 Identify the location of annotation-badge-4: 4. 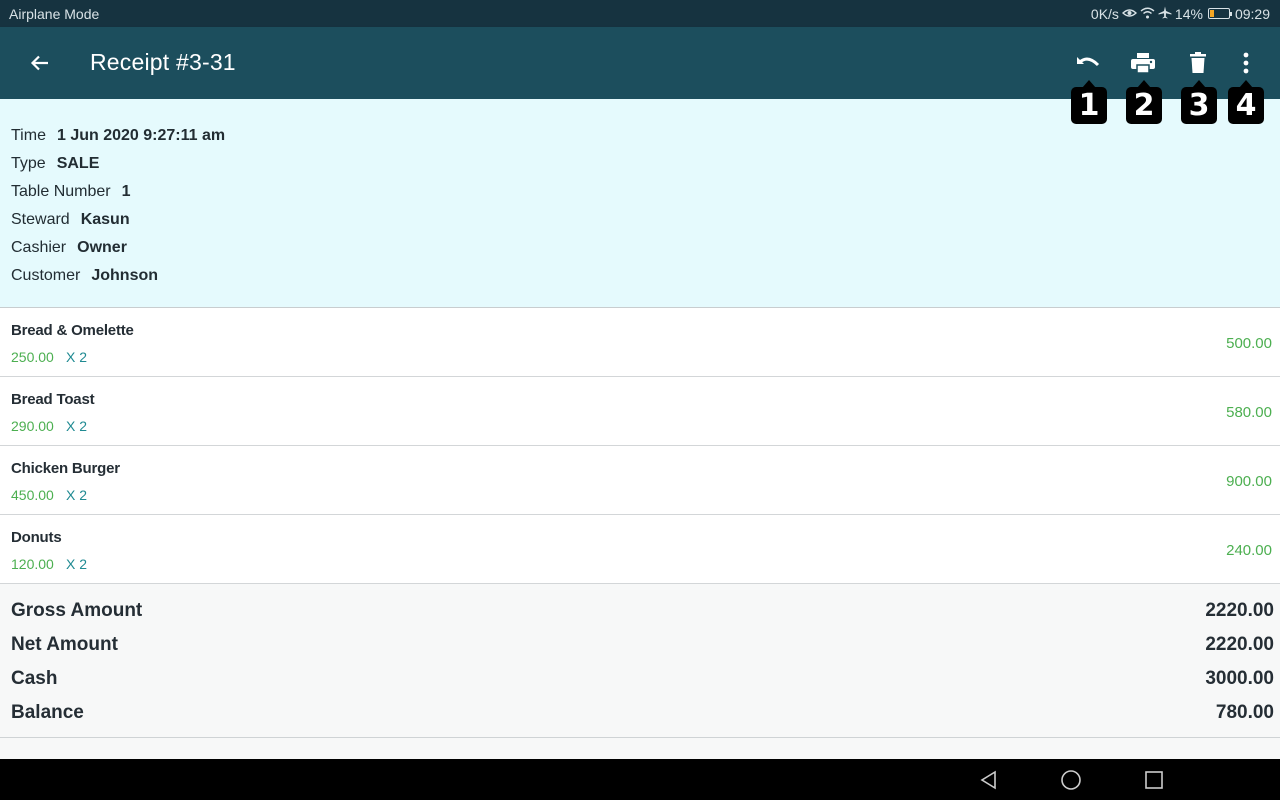
(1246, 102).